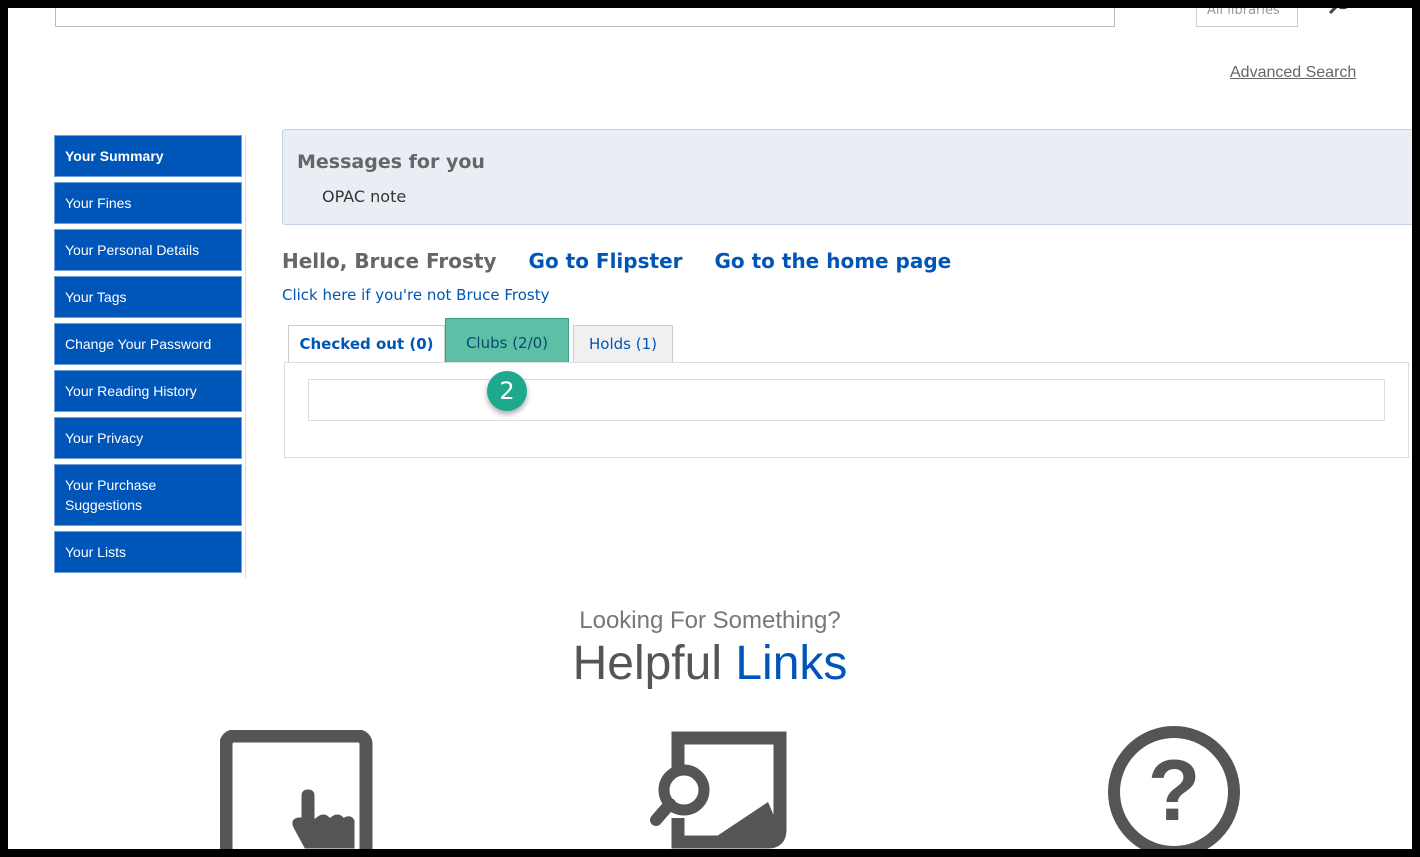 This screenshot has width=1420, height=857. Describe the element at coordinates (846, 400) in the screenshot. I see `tab-content-box` at that location.